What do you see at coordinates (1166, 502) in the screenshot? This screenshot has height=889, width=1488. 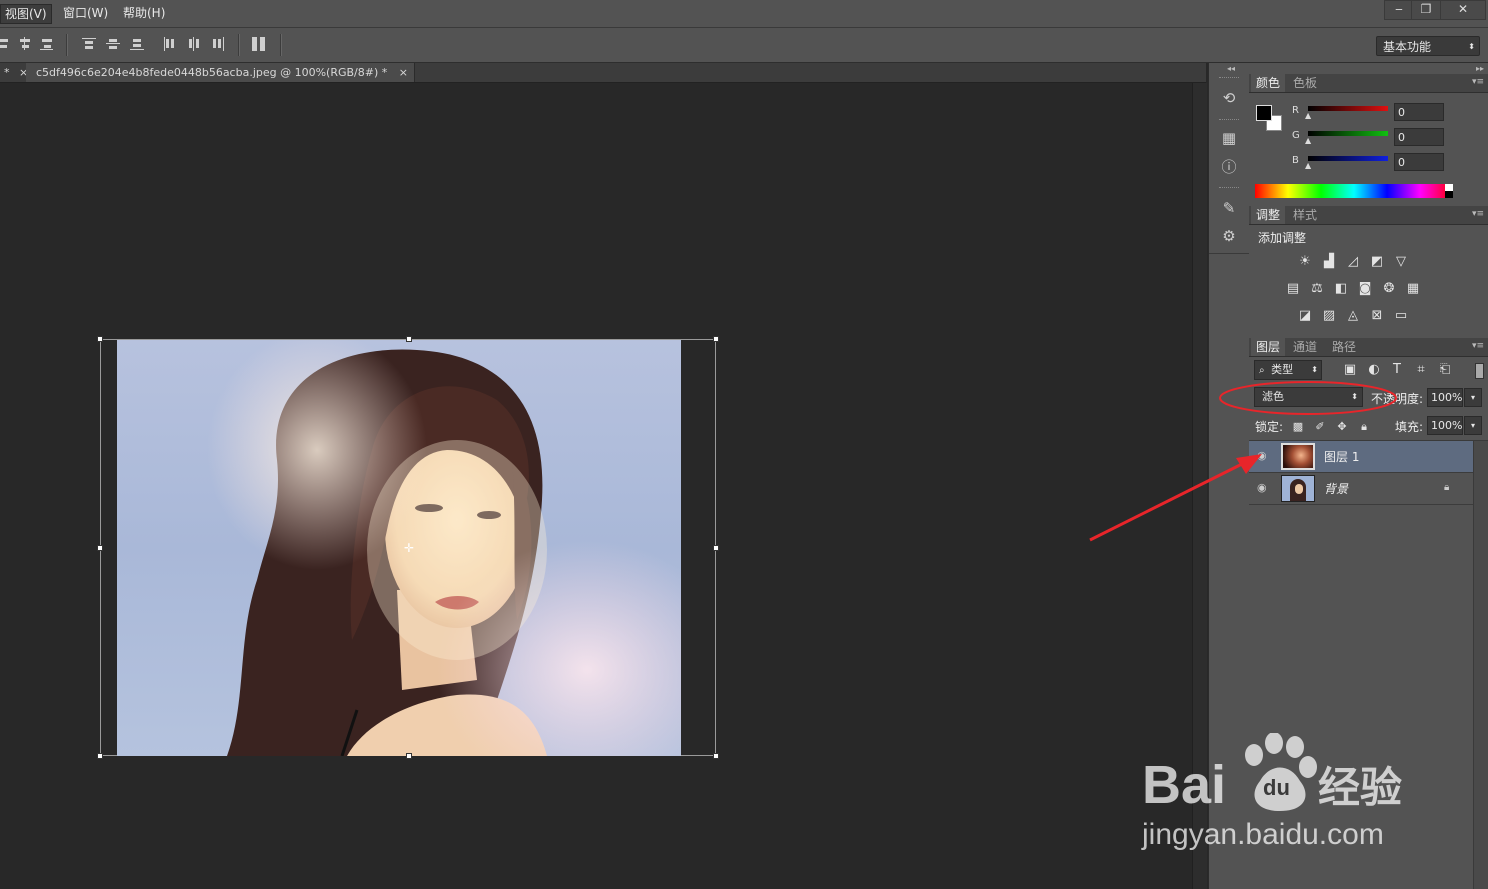 I see `annotation-arrow-line` at bounding box center [1166, 502].